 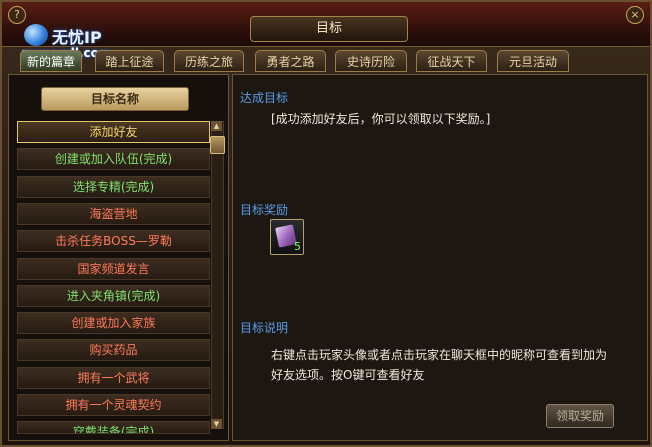 I want to click on goal-list-item: 击杀任务BOSS—罗勒, so click(x=113, y=241).